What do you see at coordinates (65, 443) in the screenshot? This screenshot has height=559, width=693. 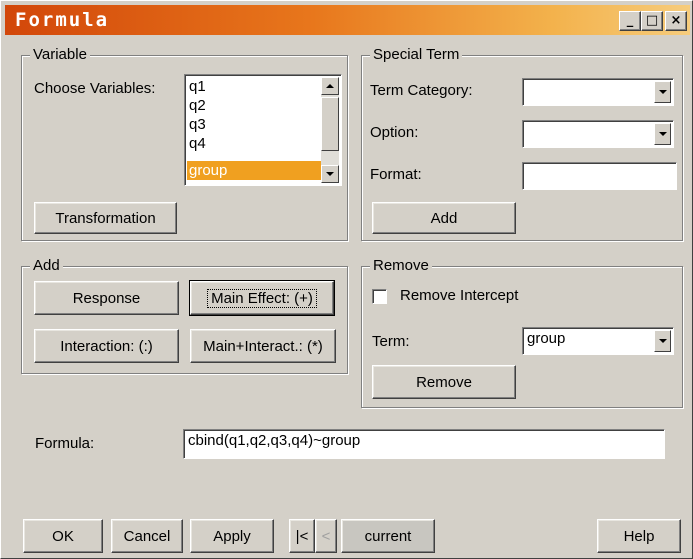 I see `formula-label: Formula:` at bounding box center [65, 443].